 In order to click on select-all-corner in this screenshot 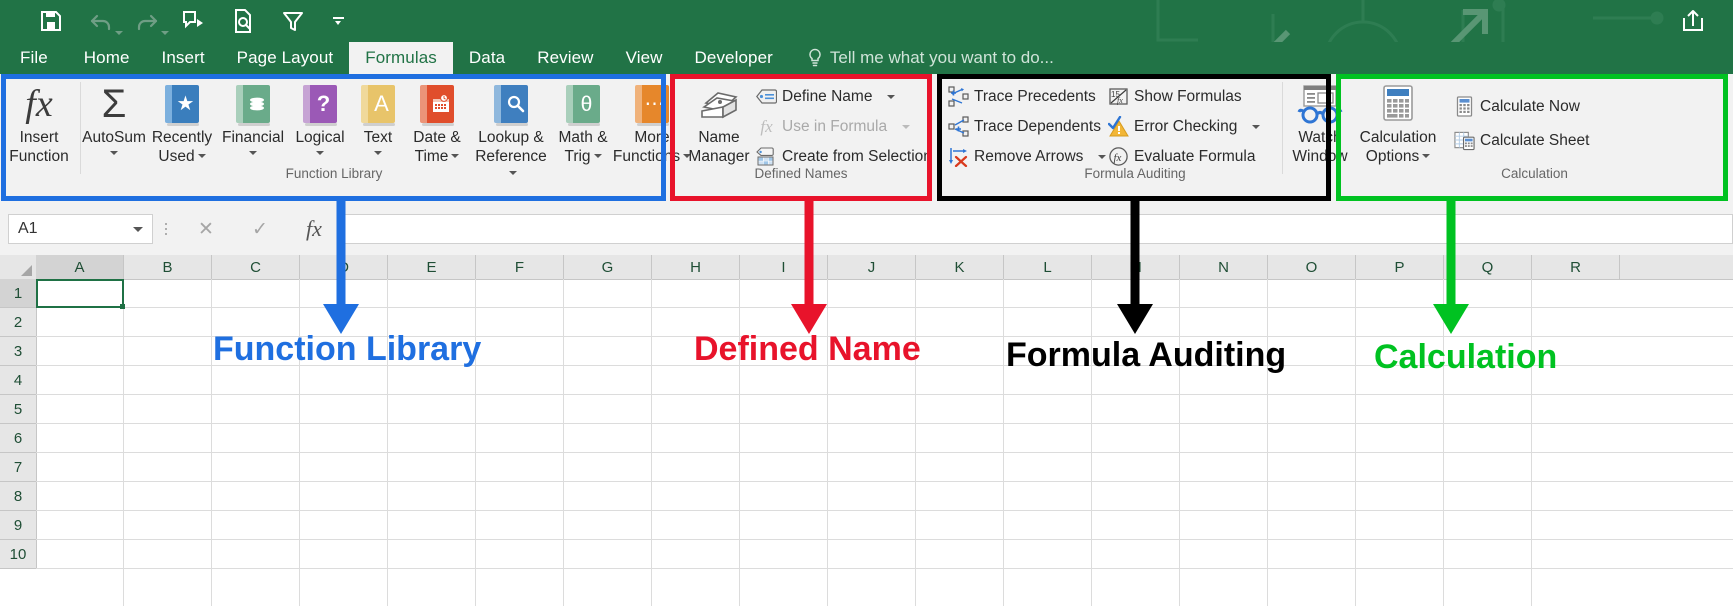, I will do `click(18, 267)`.